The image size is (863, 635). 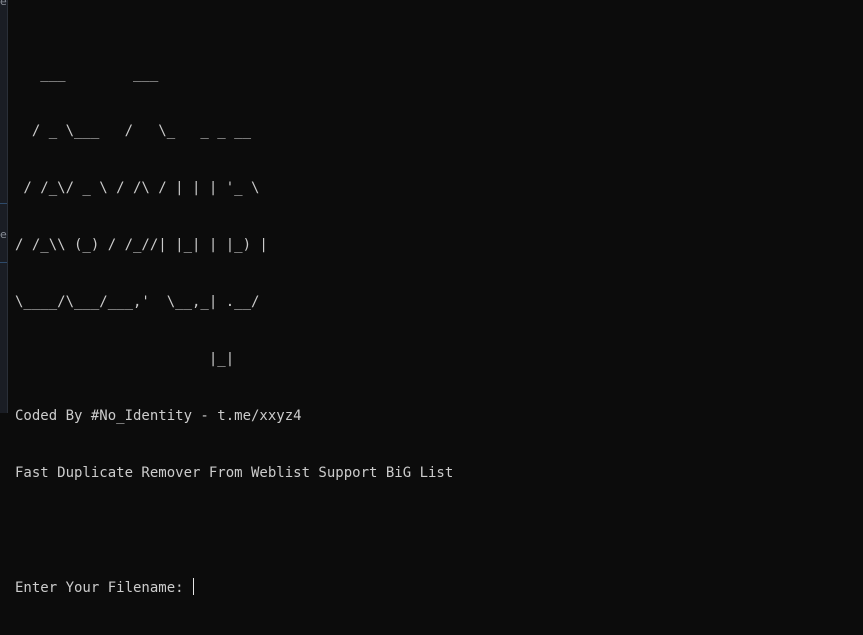 I want to click on ascii-banner-line: |_|, so click(x=125, y=359).